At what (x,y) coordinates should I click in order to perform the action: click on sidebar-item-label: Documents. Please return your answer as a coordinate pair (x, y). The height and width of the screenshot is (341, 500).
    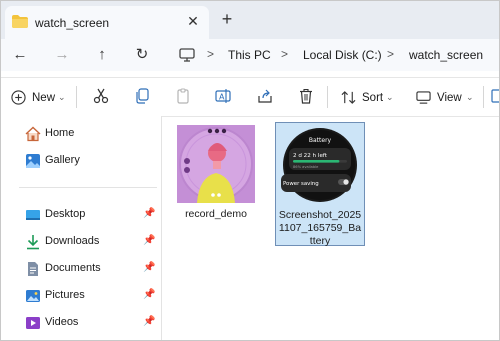
    Looking at the image, I should click on (73, 268).